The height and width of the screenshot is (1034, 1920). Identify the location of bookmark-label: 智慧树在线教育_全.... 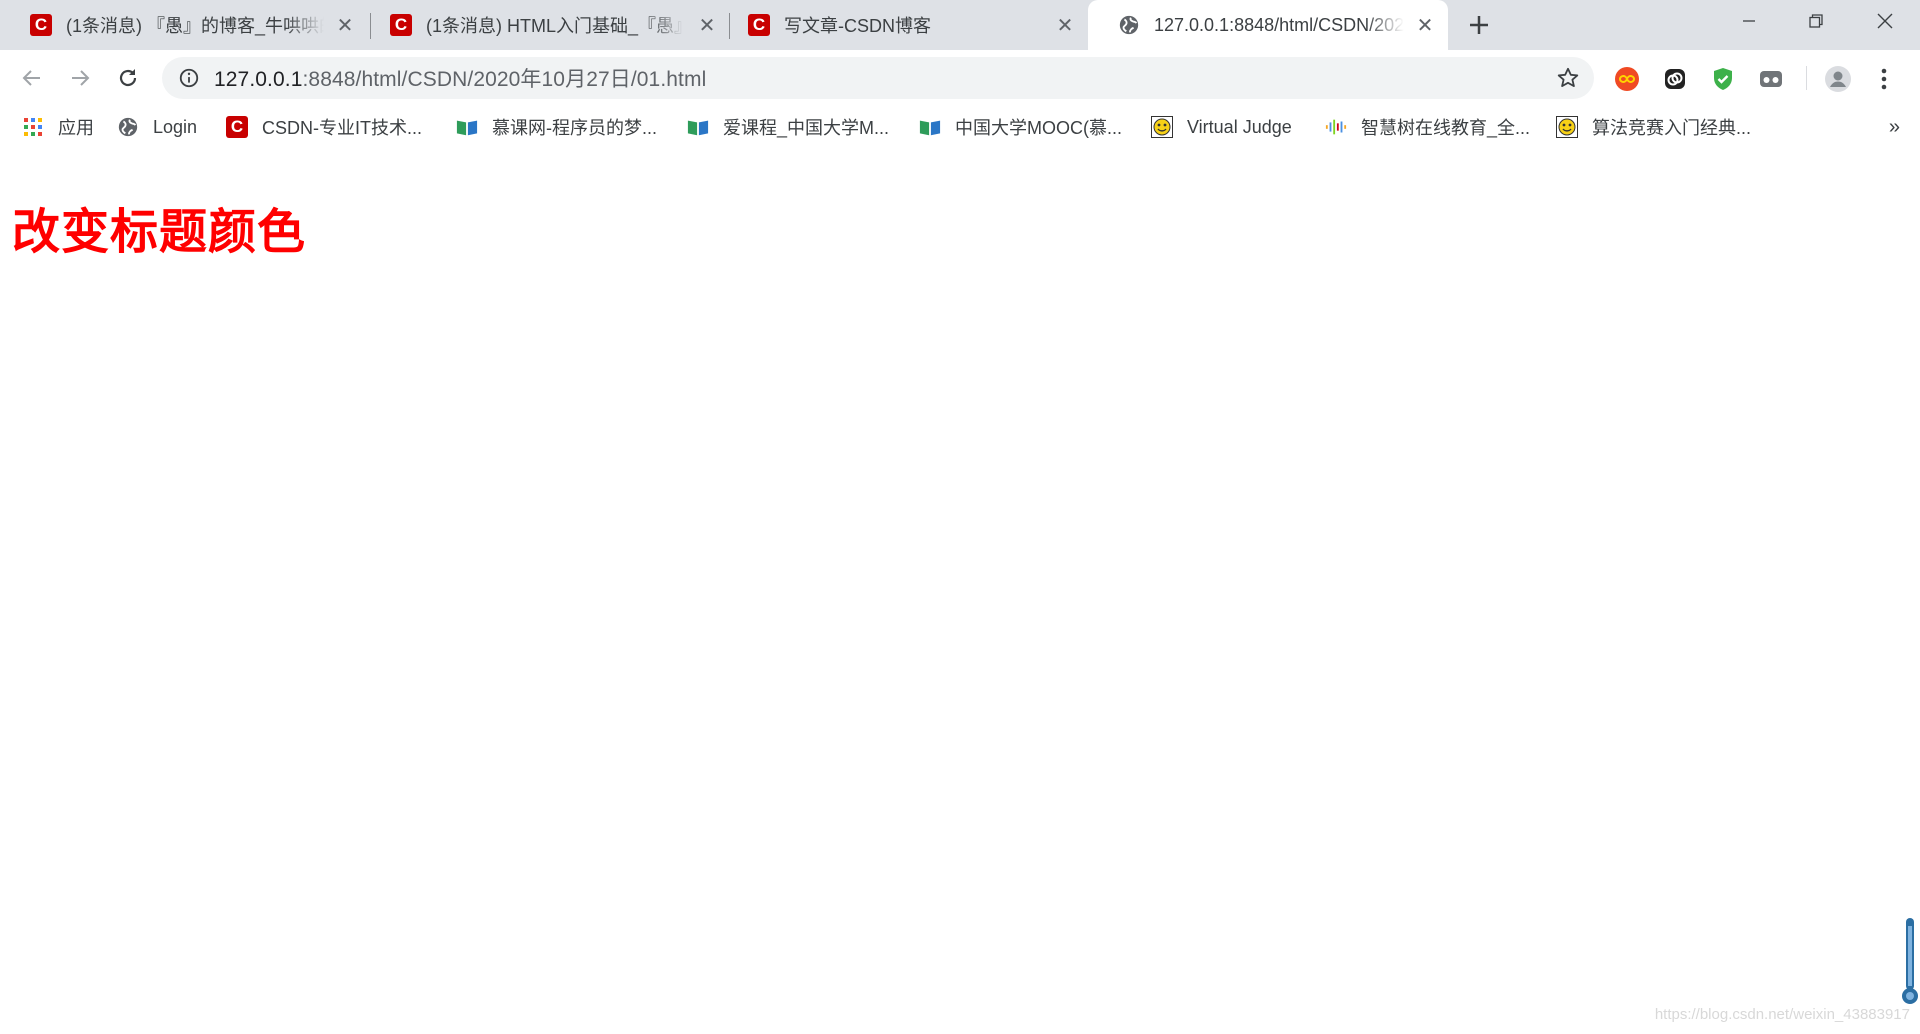
(1446, 128).